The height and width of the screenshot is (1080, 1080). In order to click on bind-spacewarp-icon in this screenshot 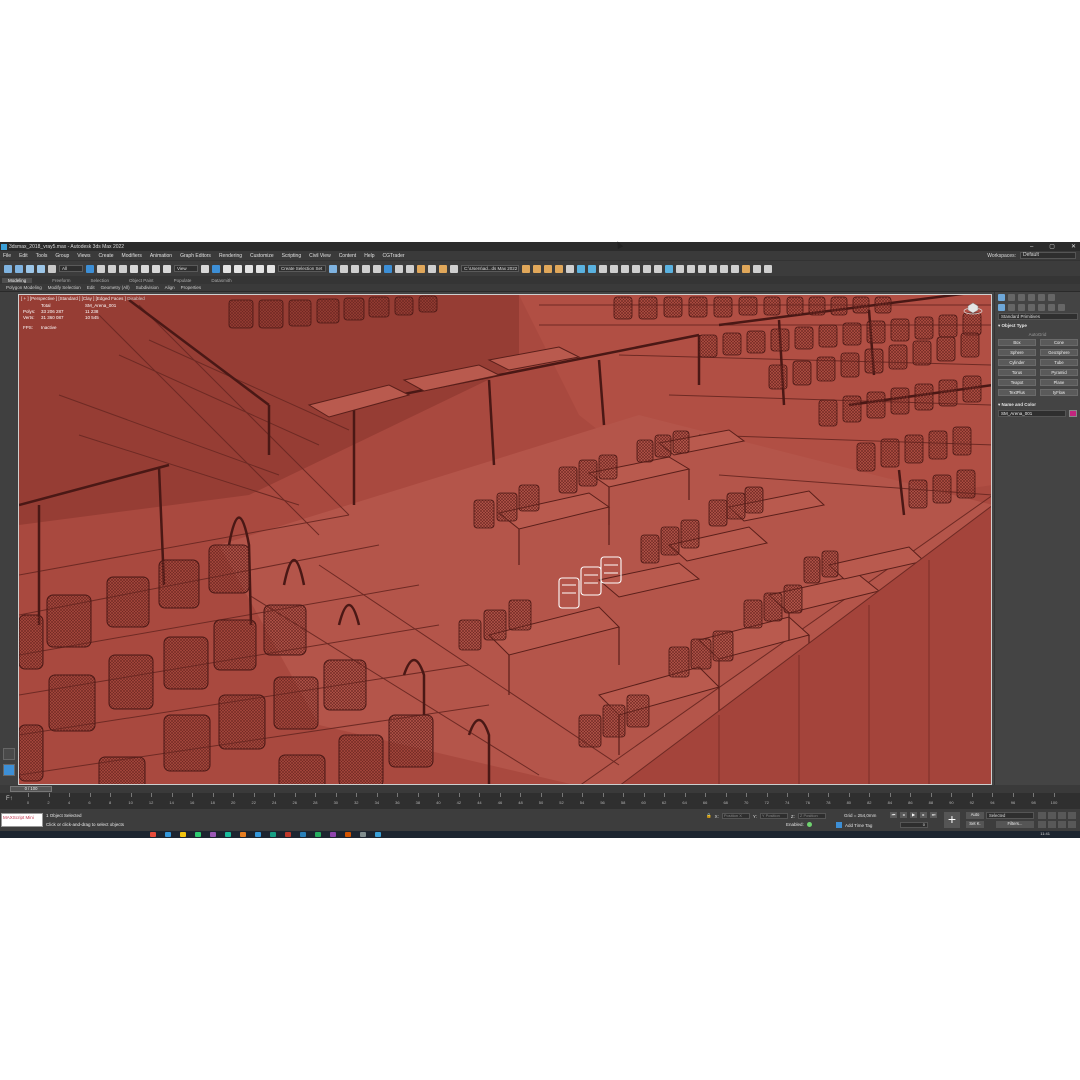, I will do `click(52, 268)`.